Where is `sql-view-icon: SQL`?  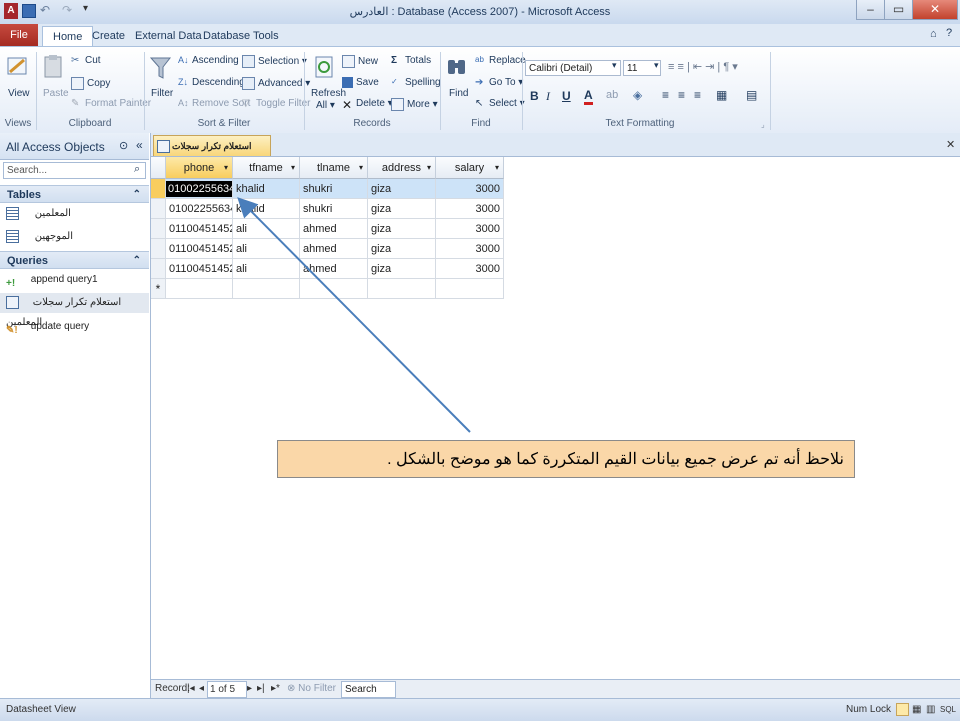
sql-view-icon: SQL is located at coordinates (948, 709).